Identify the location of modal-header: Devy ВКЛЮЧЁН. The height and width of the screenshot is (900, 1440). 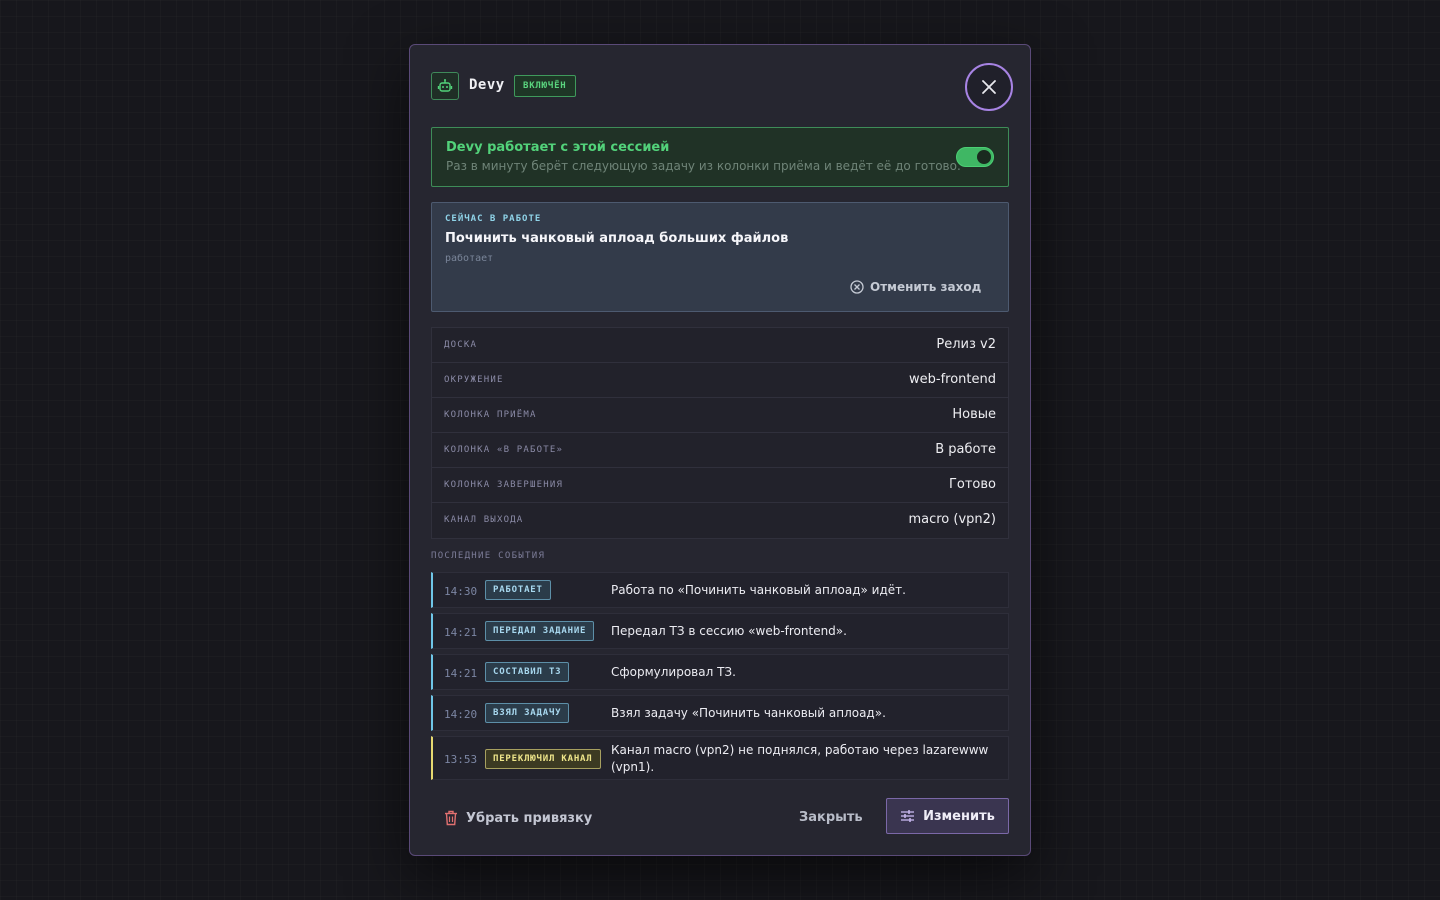
(721, 87).